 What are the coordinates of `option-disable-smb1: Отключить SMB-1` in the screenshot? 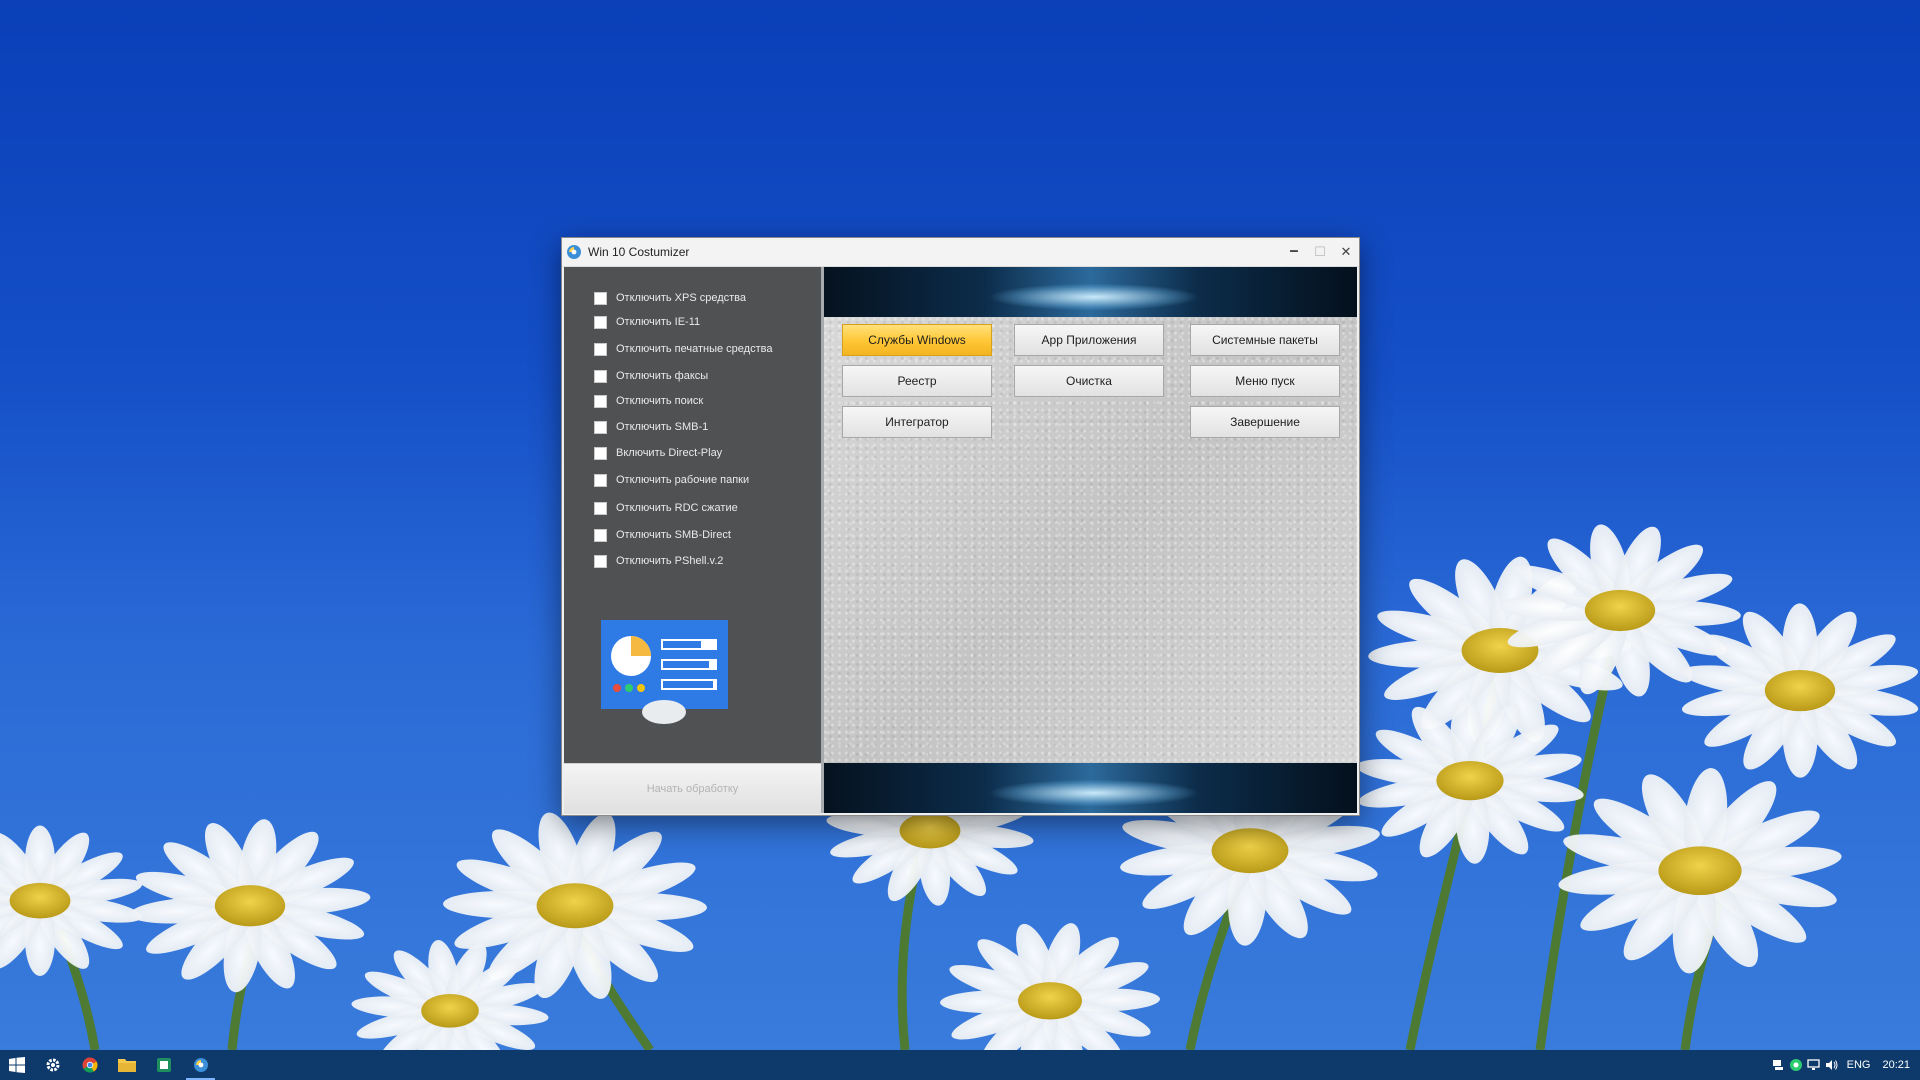 It's located at (651, 427).